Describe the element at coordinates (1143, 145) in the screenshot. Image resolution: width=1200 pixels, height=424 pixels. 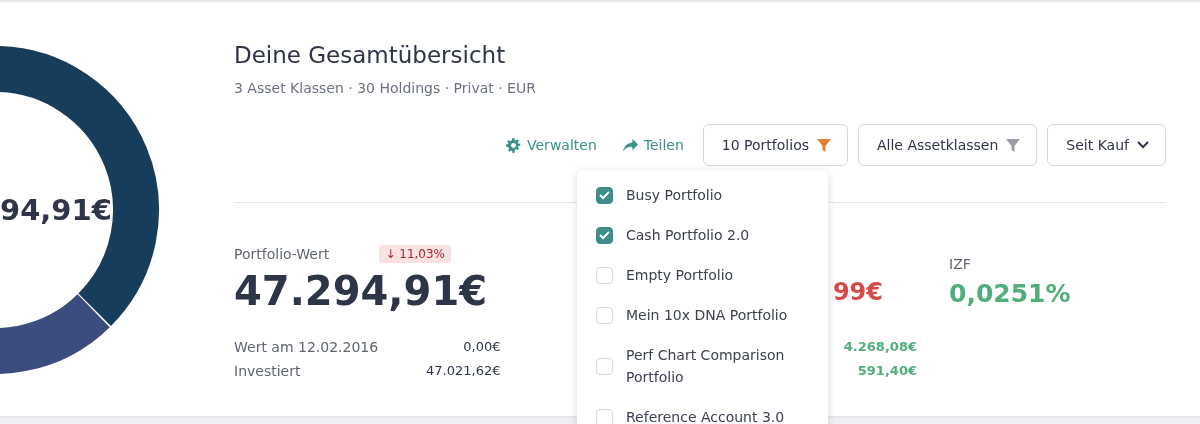
I see `chevron-down-icon` at that location.